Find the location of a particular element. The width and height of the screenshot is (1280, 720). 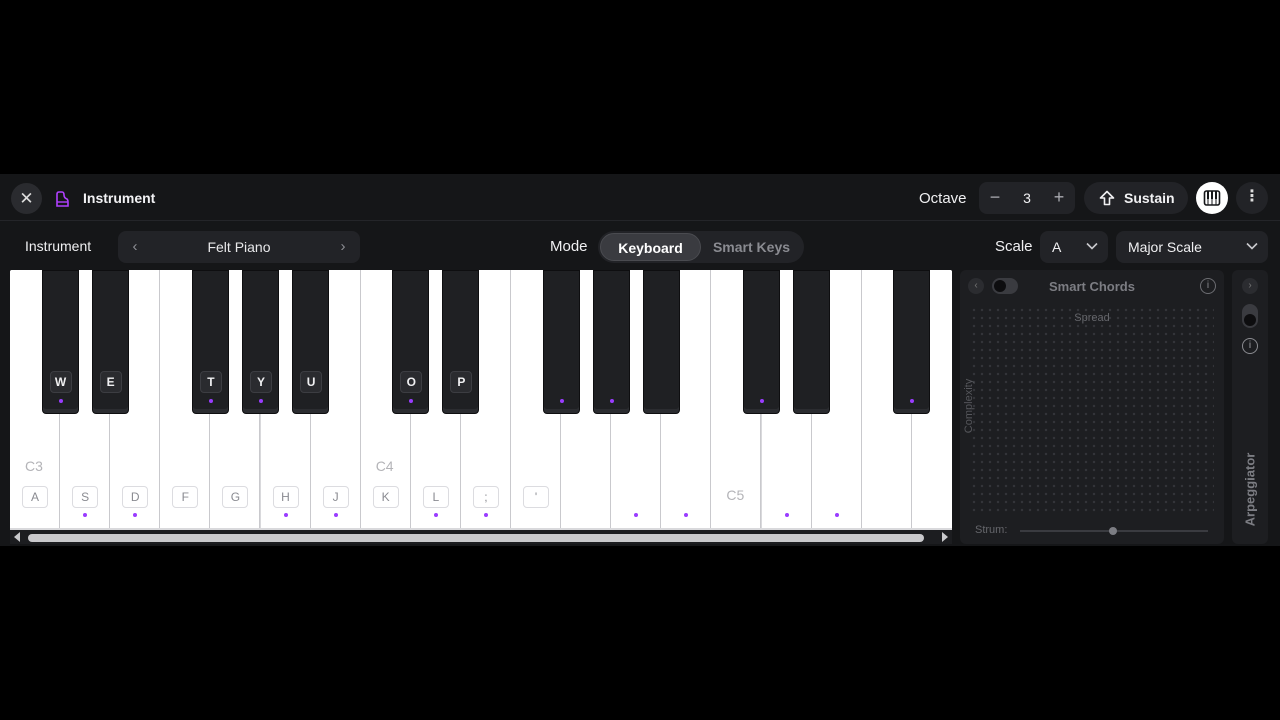

chord-pad-grid is located at coordinates (1092, 410).